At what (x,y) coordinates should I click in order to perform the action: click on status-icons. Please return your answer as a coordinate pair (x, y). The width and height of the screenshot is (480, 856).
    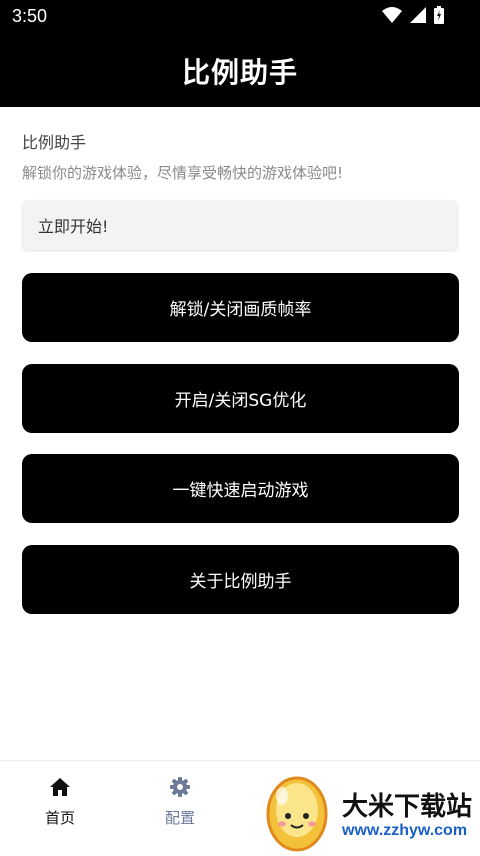
    Looking at the image, I should click on (413, 17).